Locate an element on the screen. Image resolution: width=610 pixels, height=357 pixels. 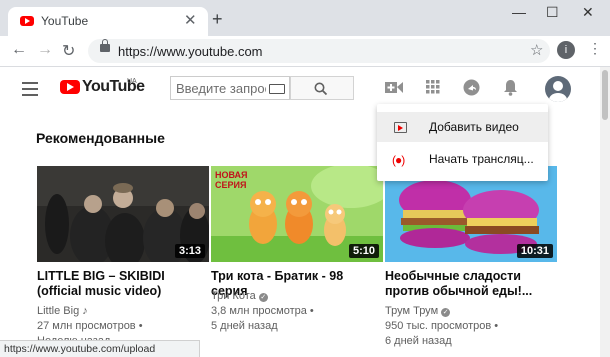
bookmark-star-icon: ☆ is located at coordinates (536, 50).